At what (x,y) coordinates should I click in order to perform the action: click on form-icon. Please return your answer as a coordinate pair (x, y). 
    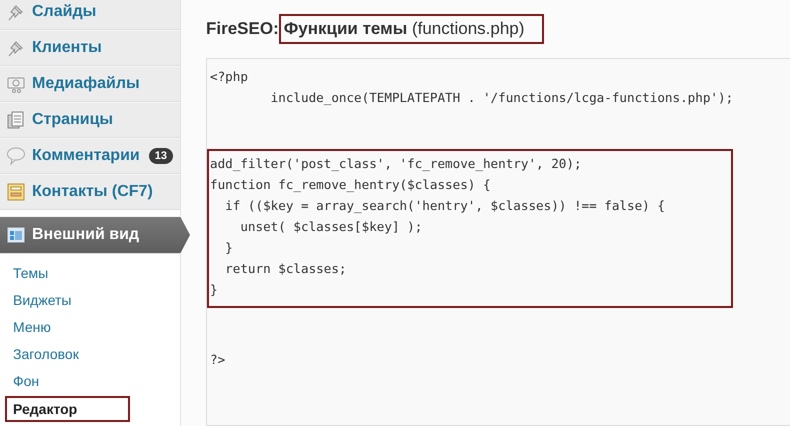
    Looking at the image, I should click on (16, 192).